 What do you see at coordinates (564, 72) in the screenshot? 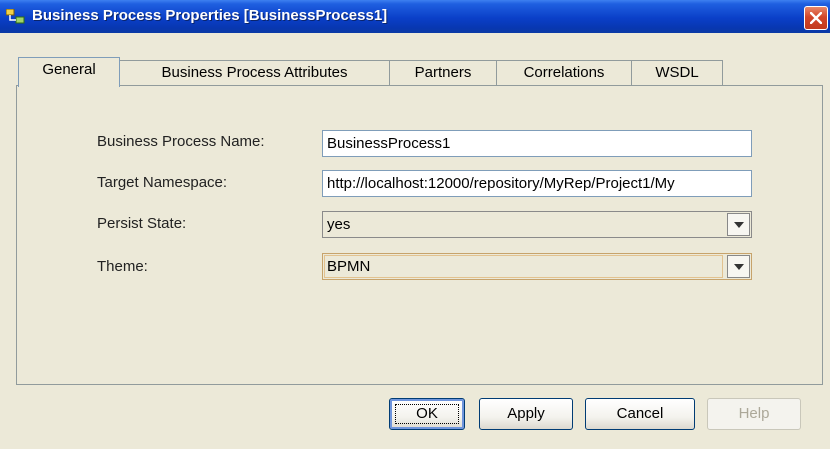
I see `tab-correlations: Correlations` at bounding box center [564, 72].